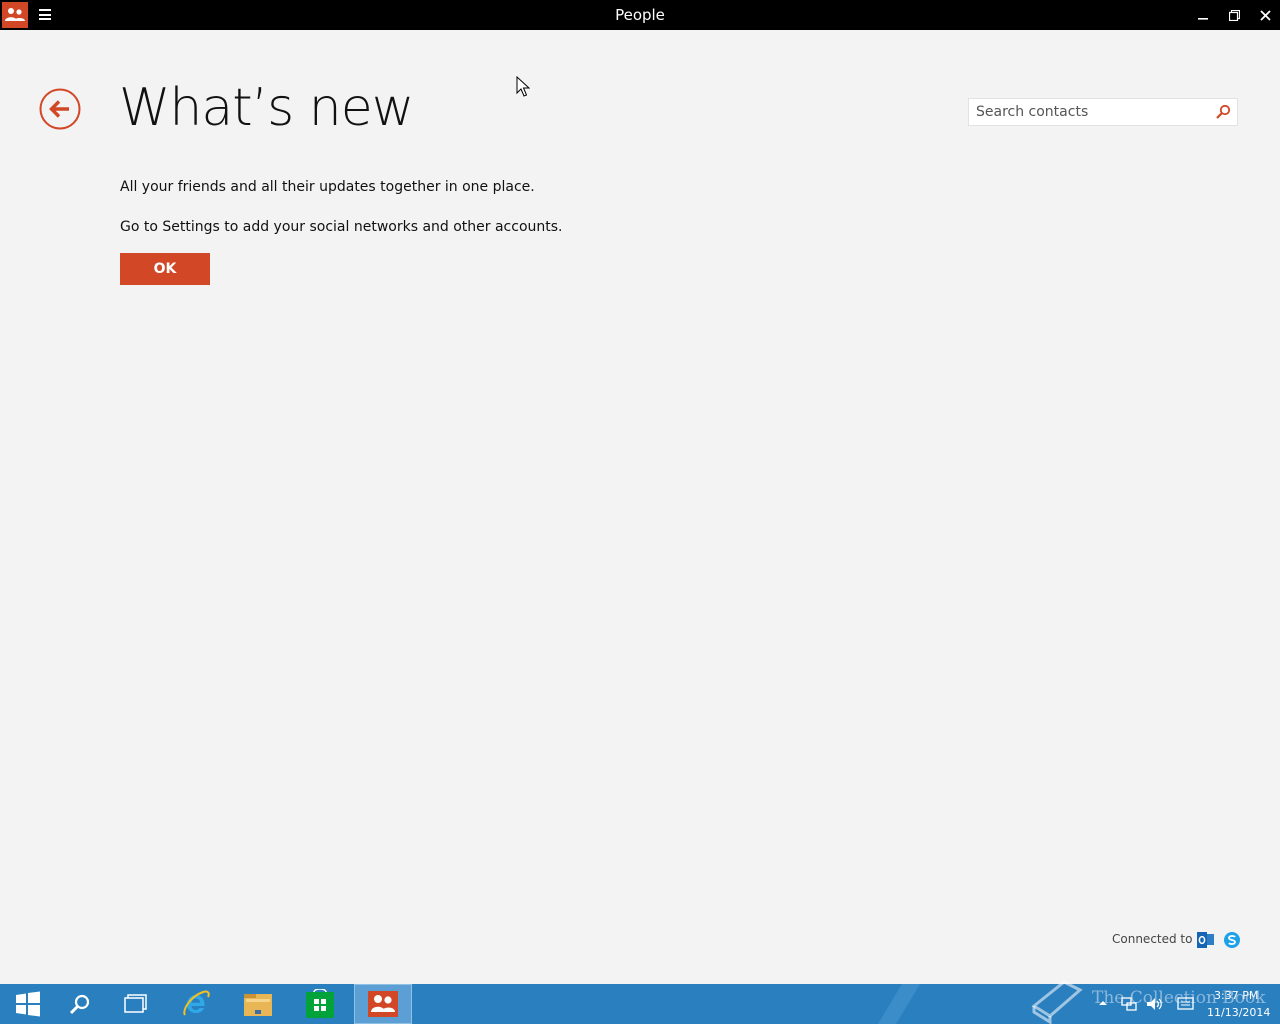 Image resolution: width=1280 pixels, height=1024 pixels. What do you see at coordinates (258, 1004) in the screenshot?
I see `file-explorer-icon` at bounding box center [258, 1004].